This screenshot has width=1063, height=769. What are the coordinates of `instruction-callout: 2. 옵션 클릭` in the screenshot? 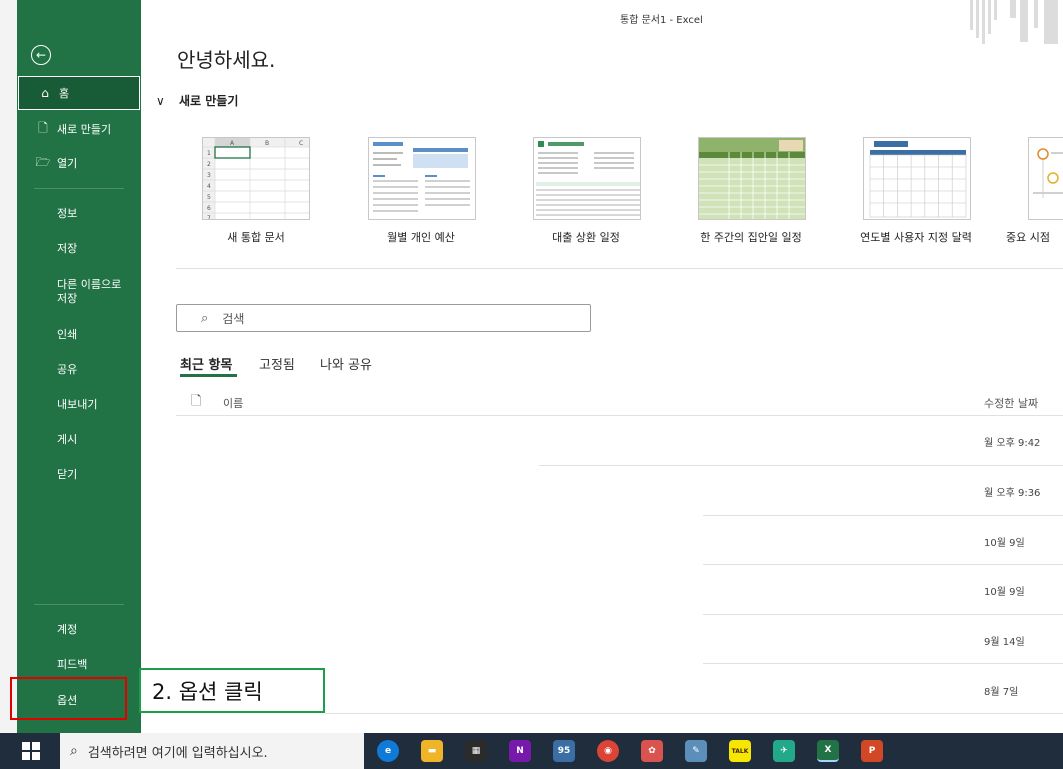 It's located at (232, 690).